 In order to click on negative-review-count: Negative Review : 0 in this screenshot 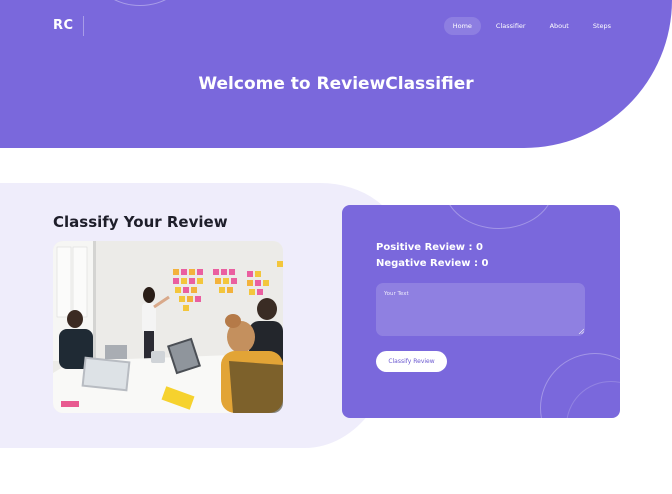, I will do `click(432, 263)`.